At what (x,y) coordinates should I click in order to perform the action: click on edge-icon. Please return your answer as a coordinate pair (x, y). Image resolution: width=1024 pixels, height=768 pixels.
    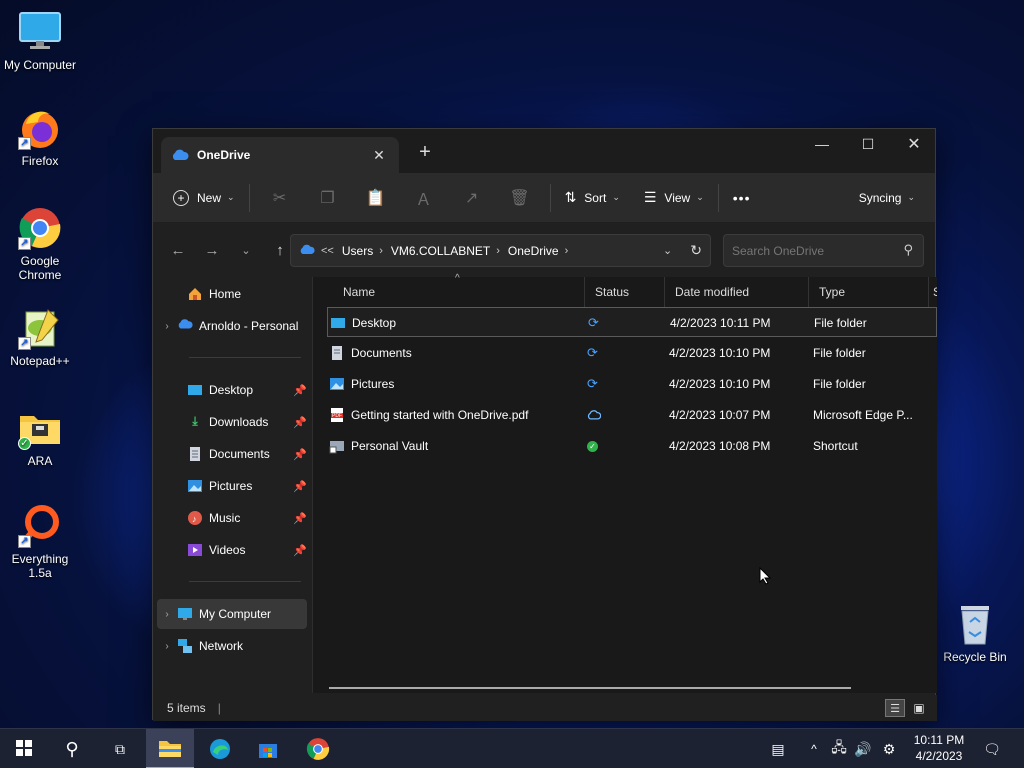
    Looking at the image, I should click on (220, 748).